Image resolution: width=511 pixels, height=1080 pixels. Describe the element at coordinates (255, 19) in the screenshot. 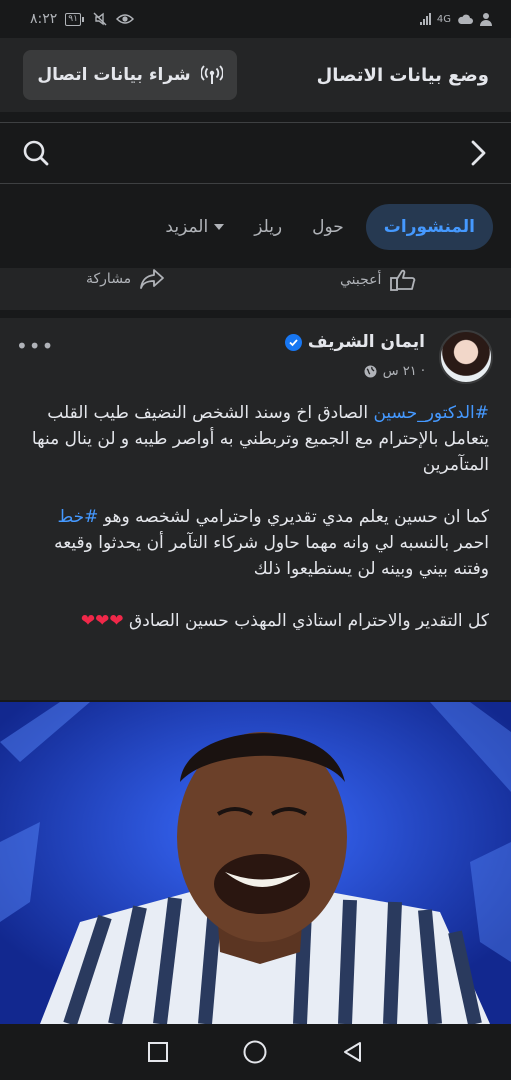

I see `status-bar: ٨:٢٢ ٩١ 4G` at that location.